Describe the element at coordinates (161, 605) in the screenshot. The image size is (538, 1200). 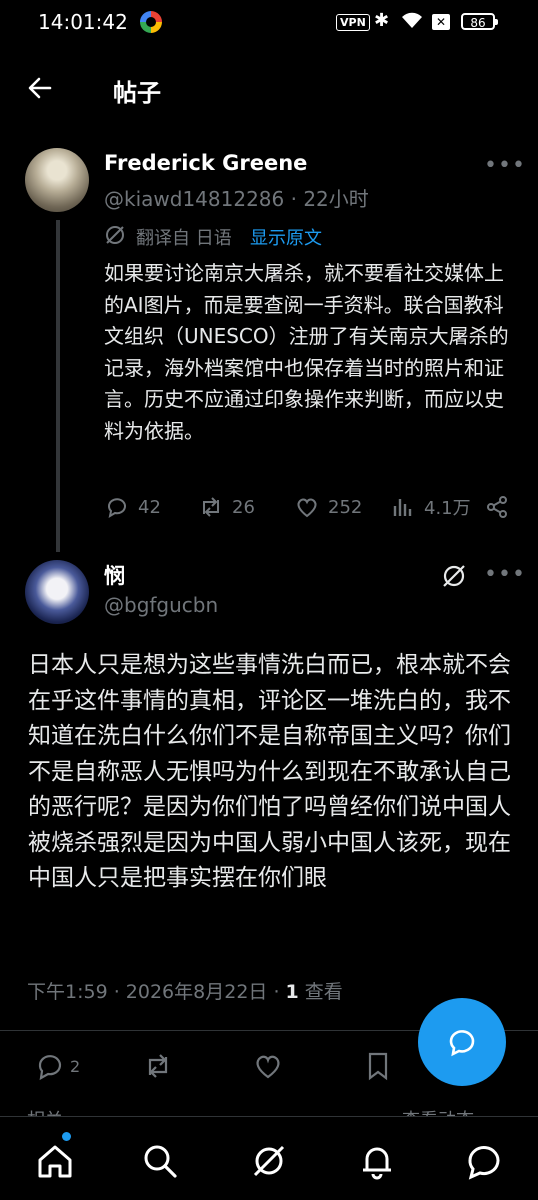
I see `author-handle: @bgfgucbn` at that location.